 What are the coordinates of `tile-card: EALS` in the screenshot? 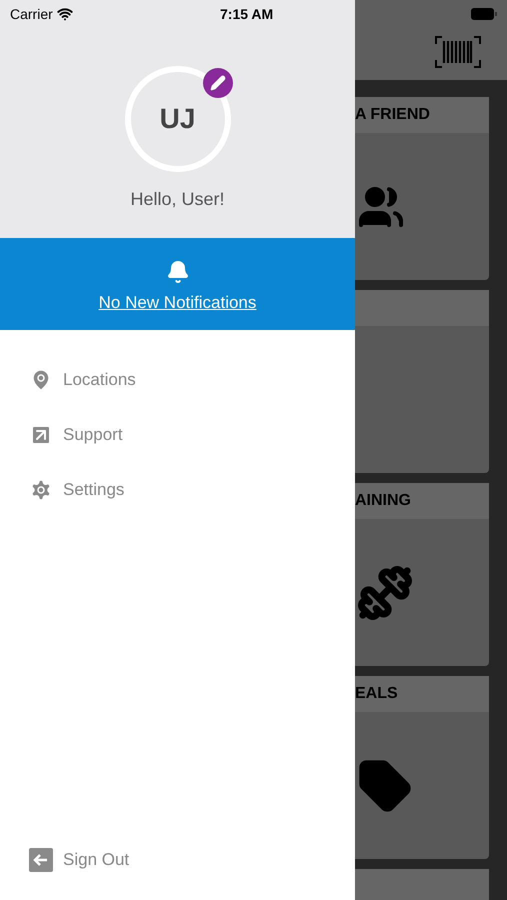 It's located at (422, 767).